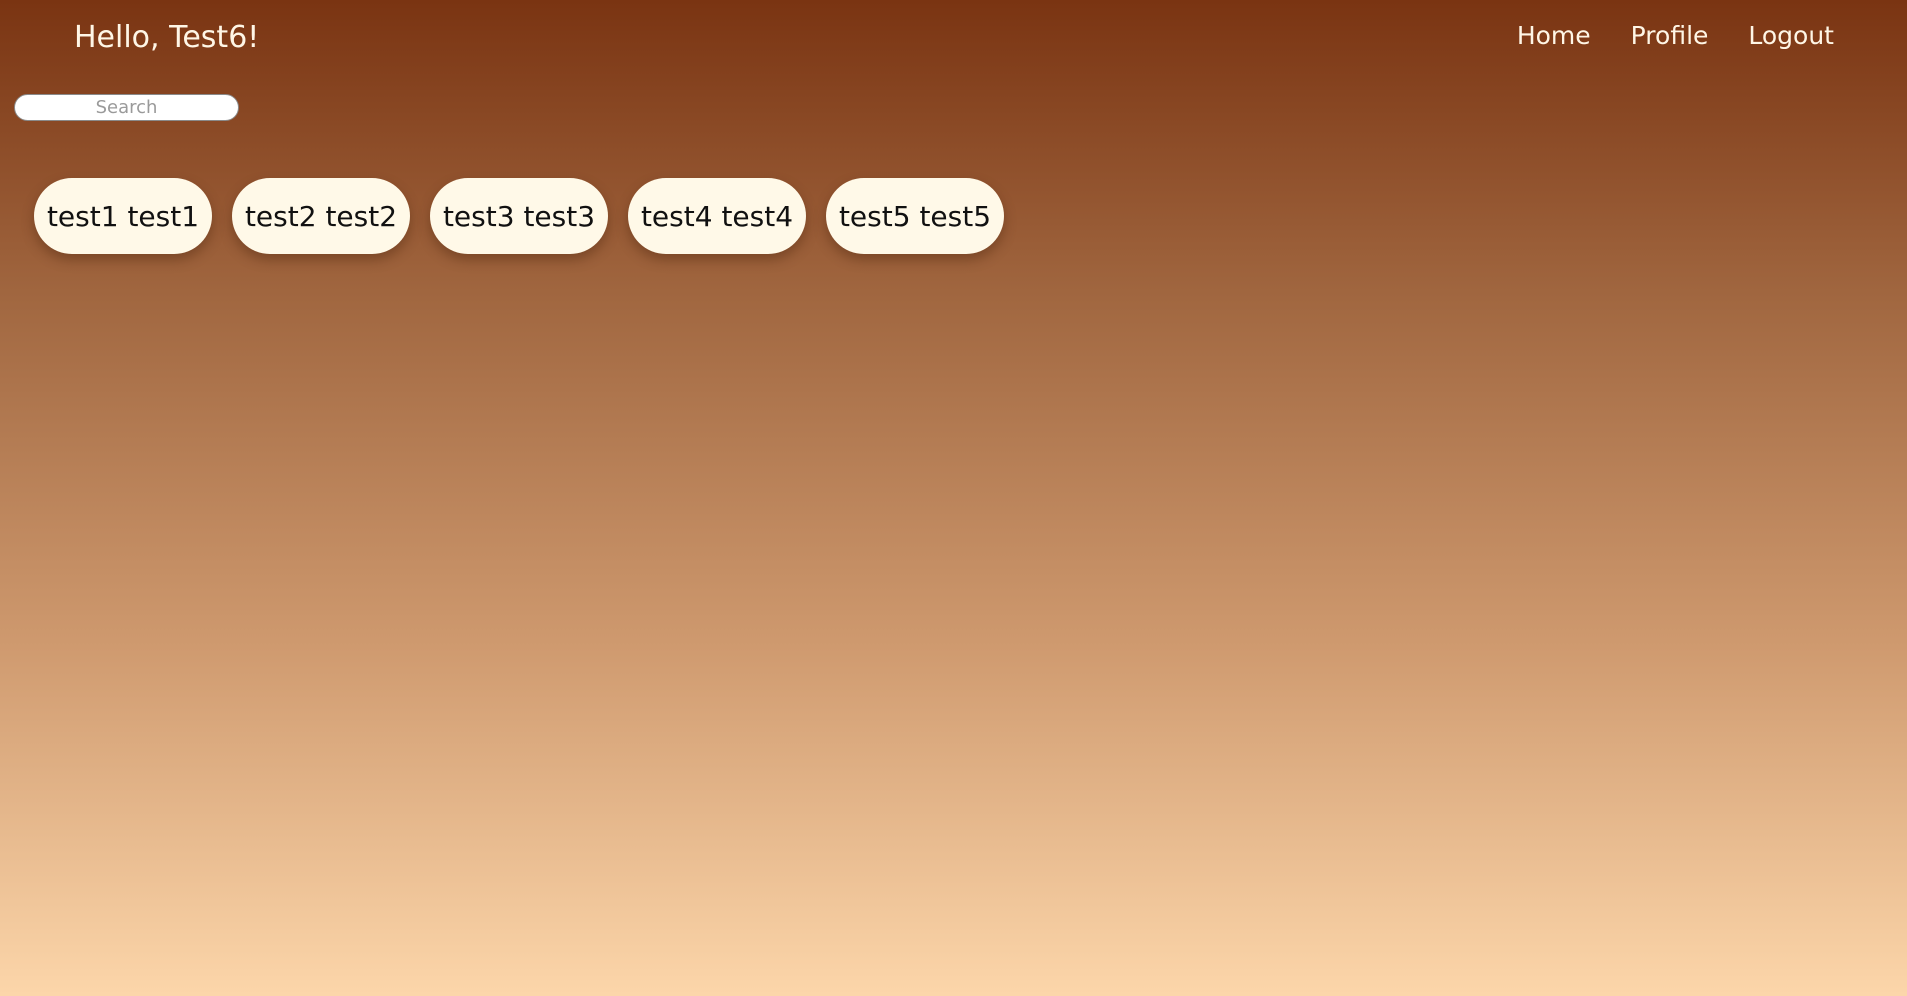  Describe the element at coordinates (953, 38) in the screenshot. I see `top-header: Hello, Test6! Home Profile Logout` at that location.